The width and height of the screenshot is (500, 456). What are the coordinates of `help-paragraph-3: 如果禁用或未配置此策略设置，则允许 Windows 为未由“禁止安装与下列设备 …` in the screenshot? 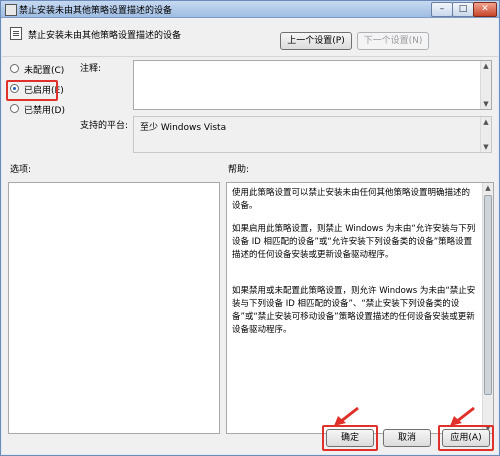 It's located at (354, 310).